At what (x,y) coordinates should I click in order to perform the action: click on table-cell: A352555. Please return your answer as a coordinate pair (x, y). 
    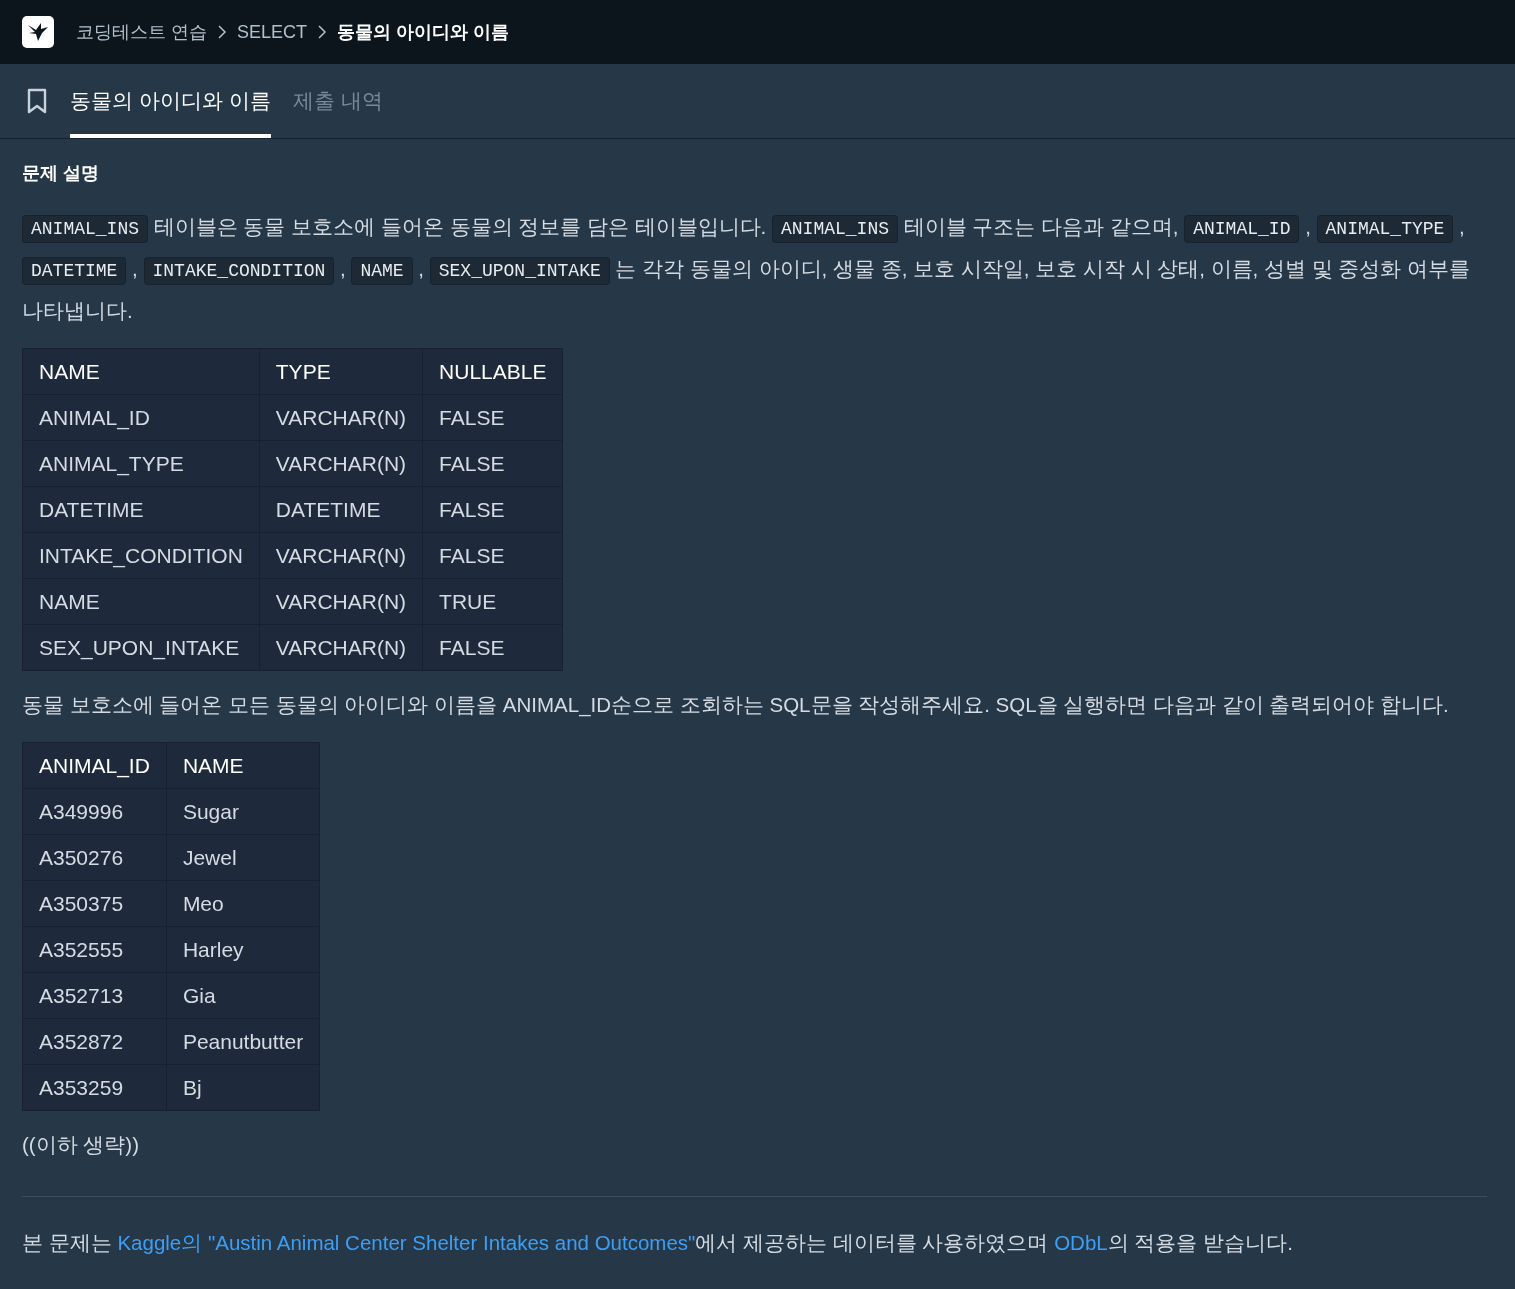
    Looking at the image, I should click on (94, 949).